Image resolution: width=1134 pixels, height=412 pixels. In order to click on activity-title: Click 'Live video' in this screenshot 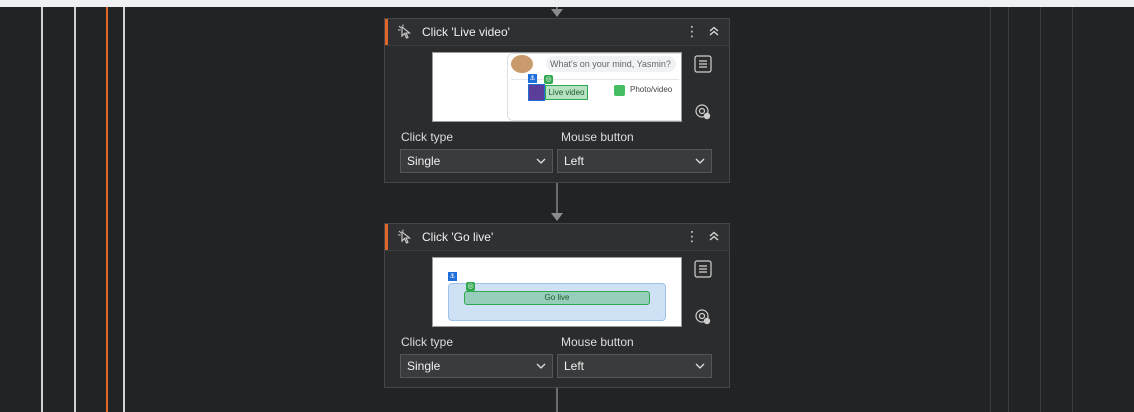, I will do `click(466, 32)`.